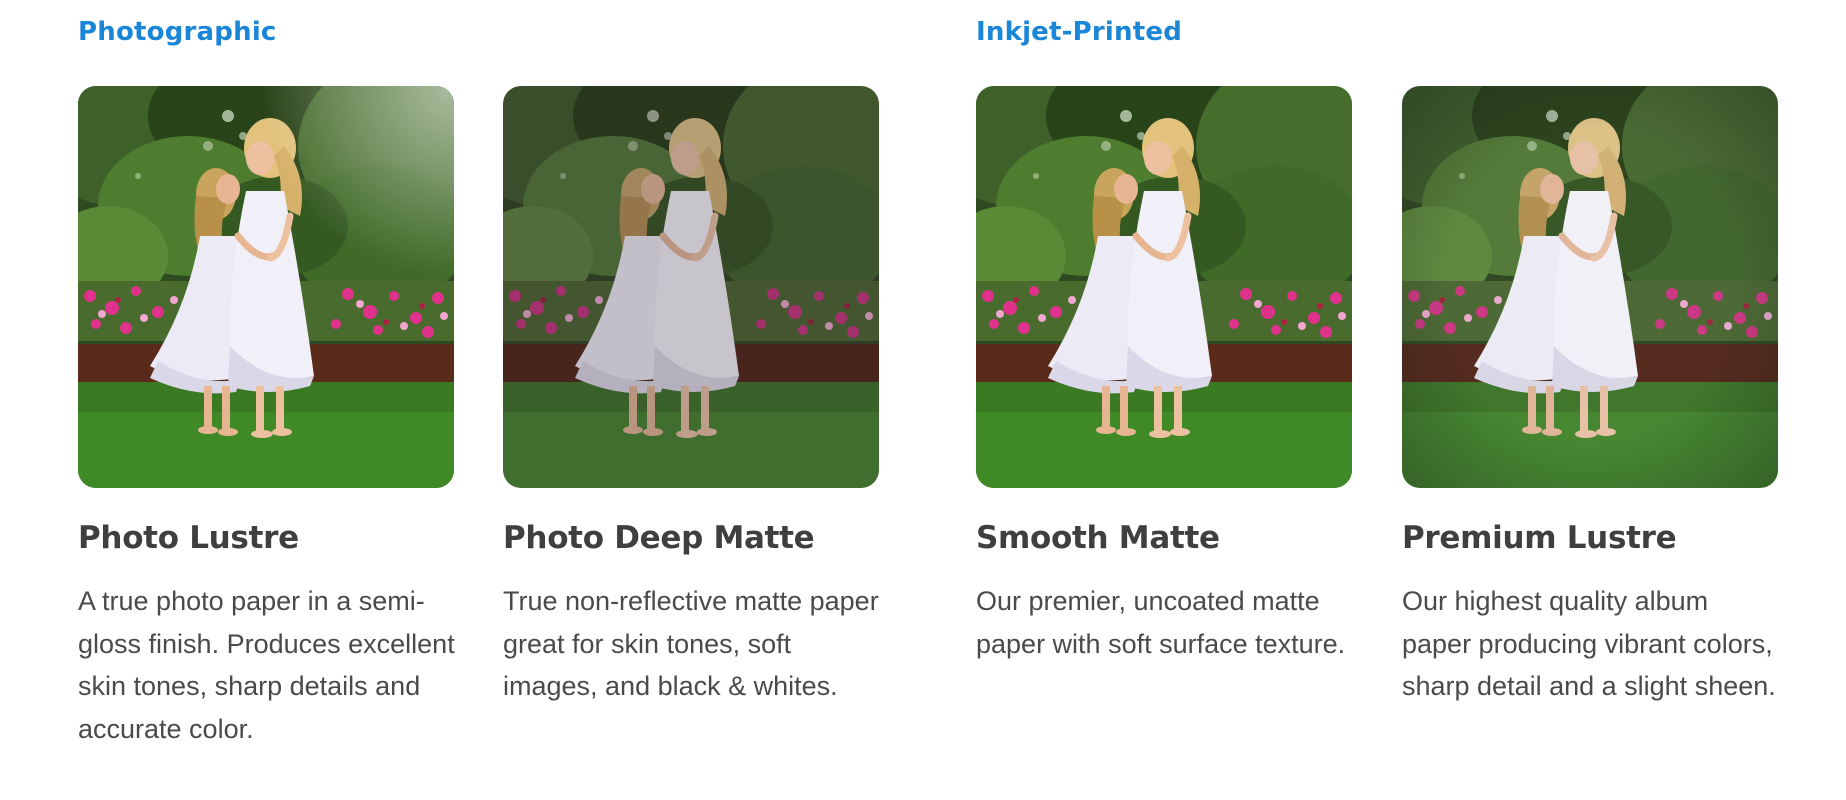 This screenshot has height=800, width=1846. What do you see at coordinates (659, 538) in the screenshot?
I see `paper-title: Photo Deep Matte` at bounding box center [659, 538].